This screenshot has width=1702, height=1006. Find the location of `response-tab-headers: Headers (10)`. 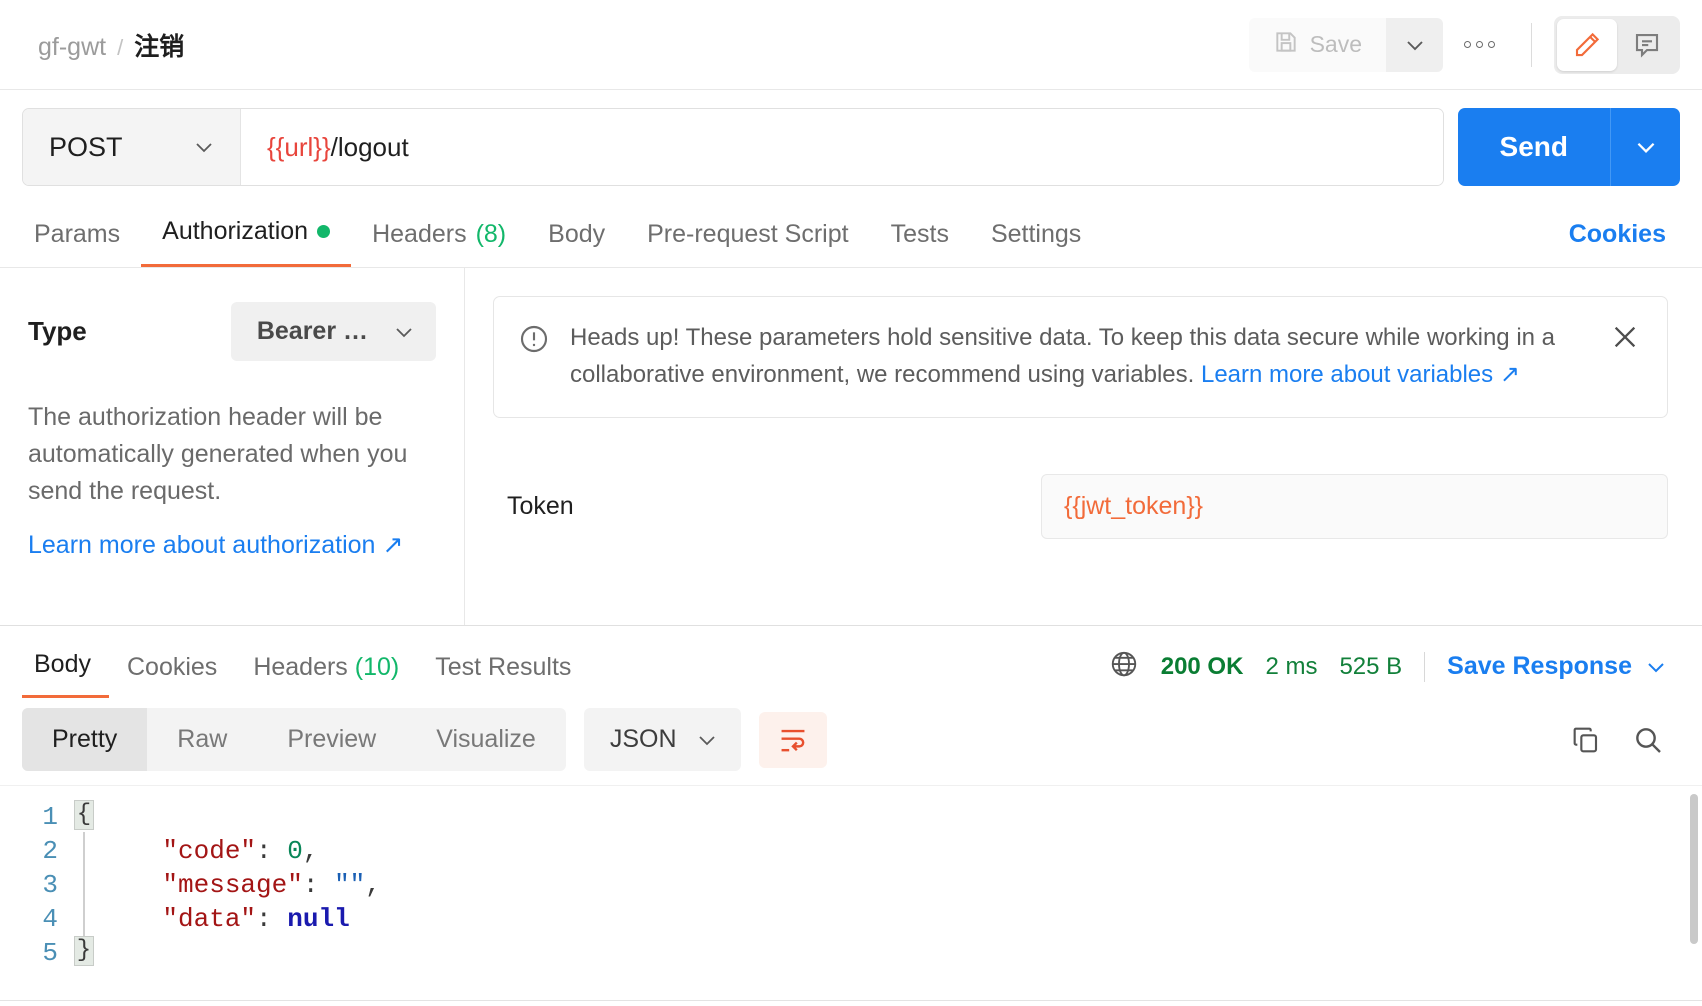

response-tab-headers: Headers (10) is located at coordinates (326, 675).